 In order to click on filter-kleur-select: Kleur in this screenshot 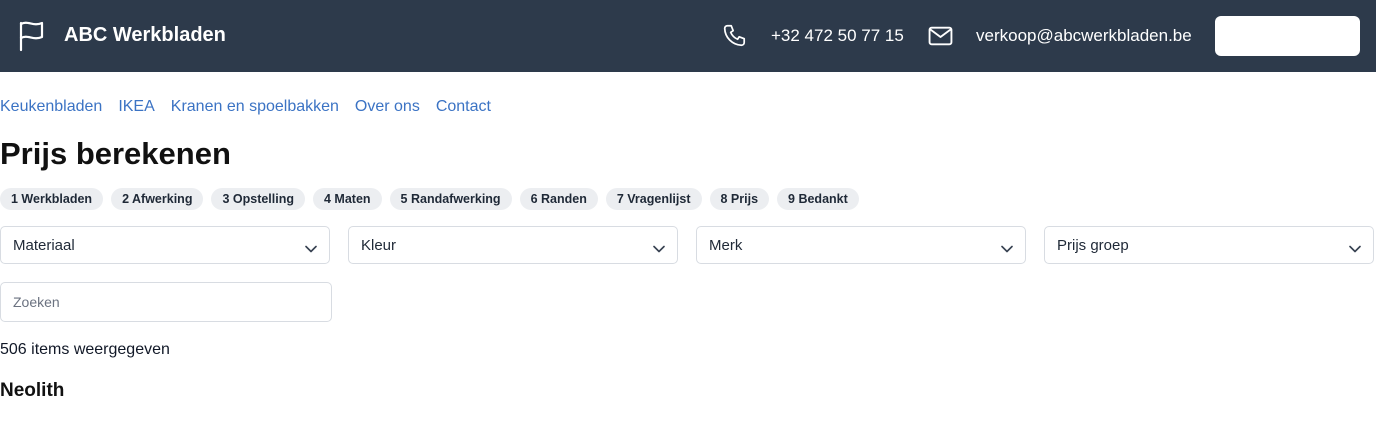, I will do `click(513, 245)`.